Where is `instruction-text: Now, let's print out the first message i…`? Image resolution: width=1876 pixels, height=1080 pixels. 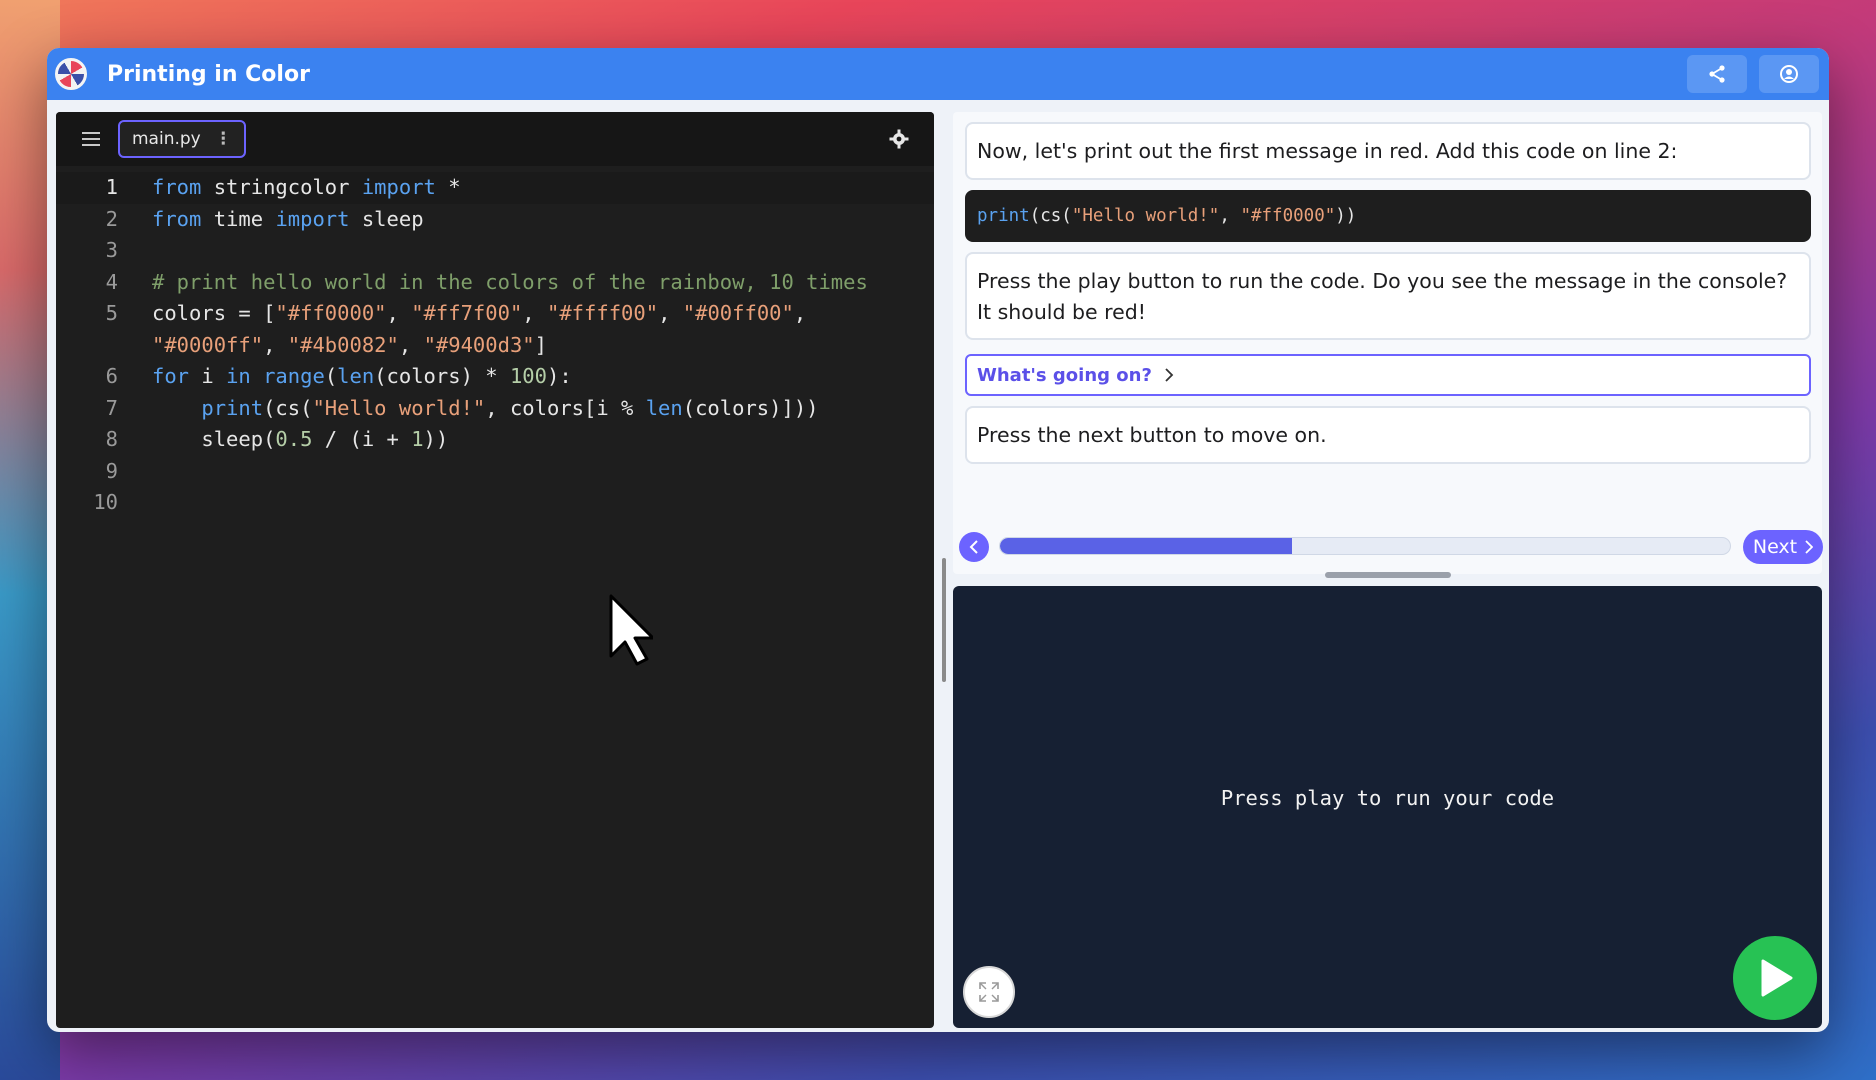 instruction-text: Now, let's print out the first message i… is located at coordinates (1327, 150).